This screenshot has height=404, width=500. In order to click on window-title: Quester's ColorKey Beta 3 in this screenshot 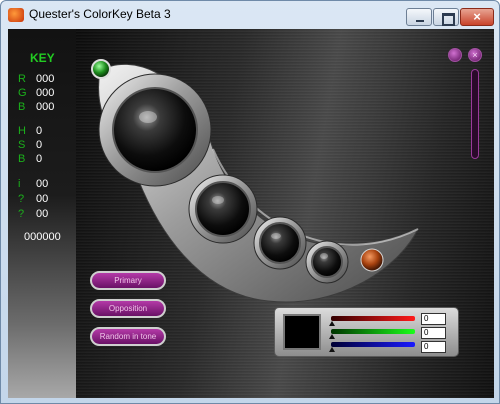, I will do `click(100, 14)`.